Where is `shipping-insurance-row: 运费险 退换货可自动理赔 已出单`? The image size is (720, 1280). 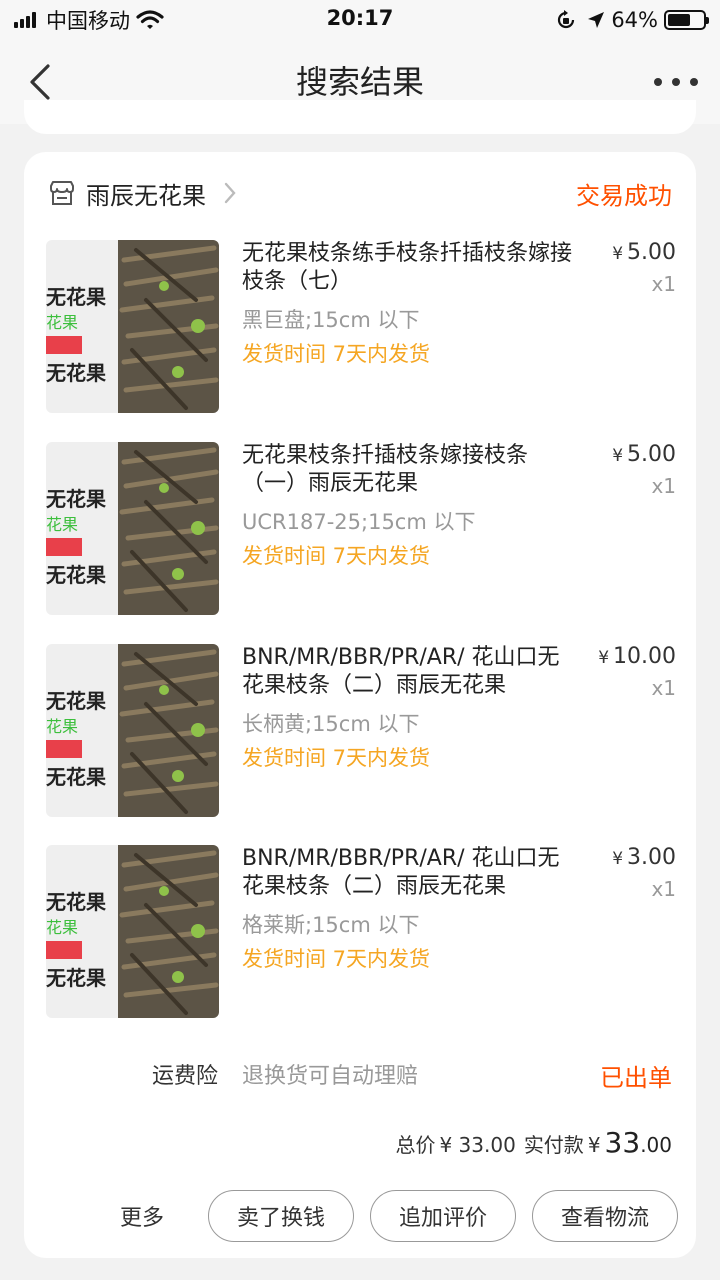
shipping-insurance-row: 运费险 退换货可自动理赔 已出单 is located at coordinates (360, 1074).